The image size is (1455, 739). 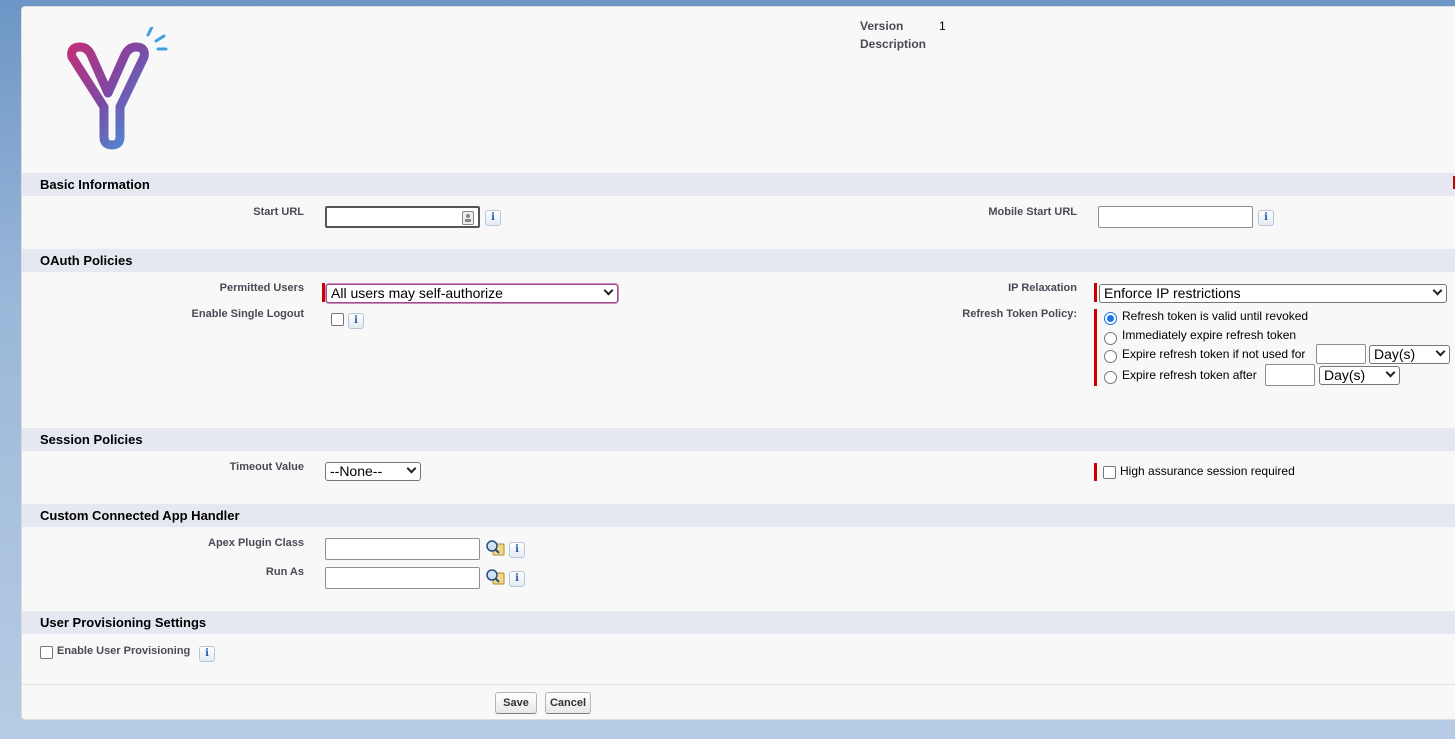 I want to click on version-label: Version, so click(x=882, y=26).